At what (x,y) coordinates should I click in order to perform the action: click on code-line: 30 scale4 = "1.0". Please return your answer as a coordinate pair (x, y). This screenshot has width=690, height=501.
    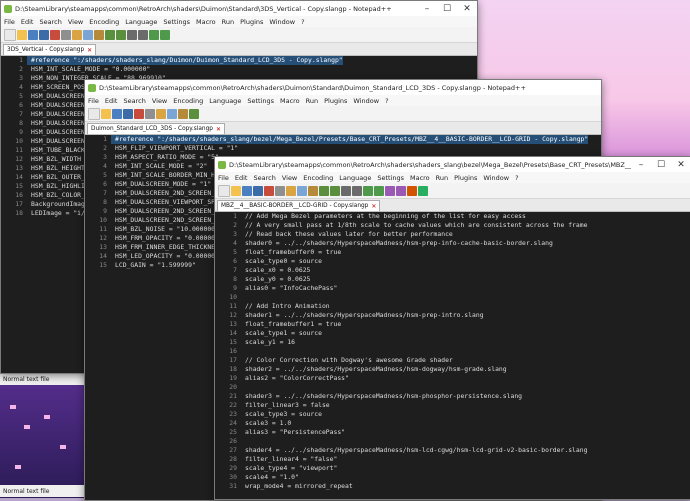
    Looking at the image, I should click on (452, 477).